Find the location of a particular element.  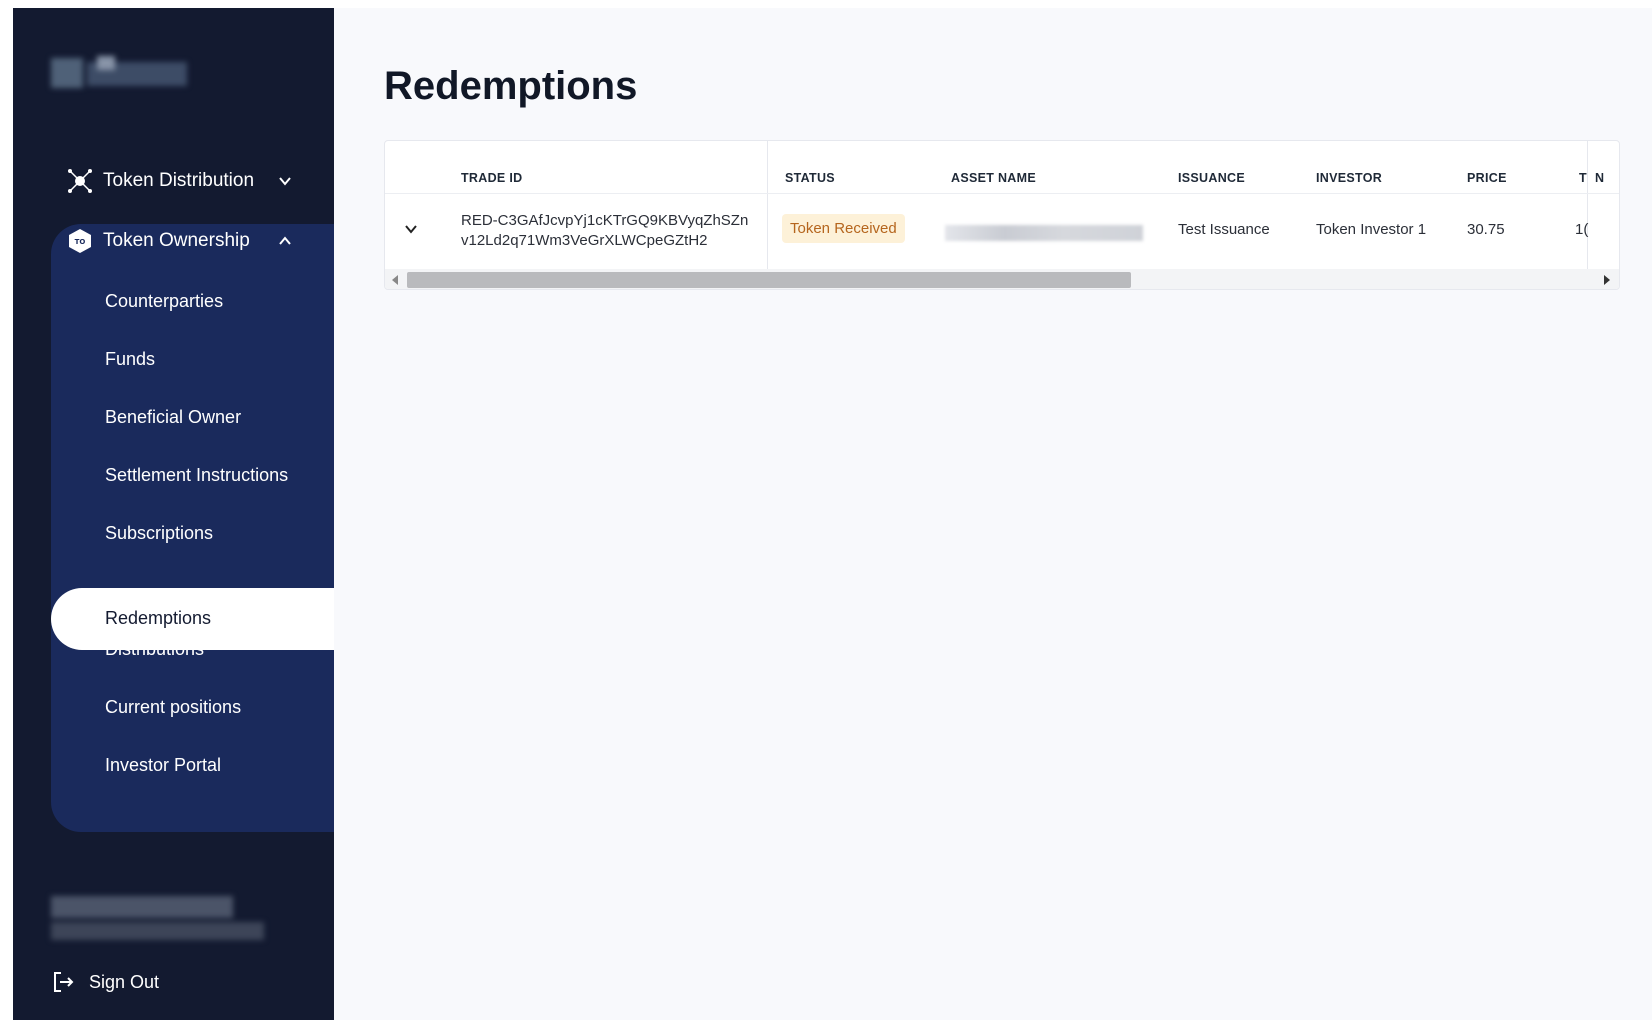

user-info is located at coordinates (158, 920).